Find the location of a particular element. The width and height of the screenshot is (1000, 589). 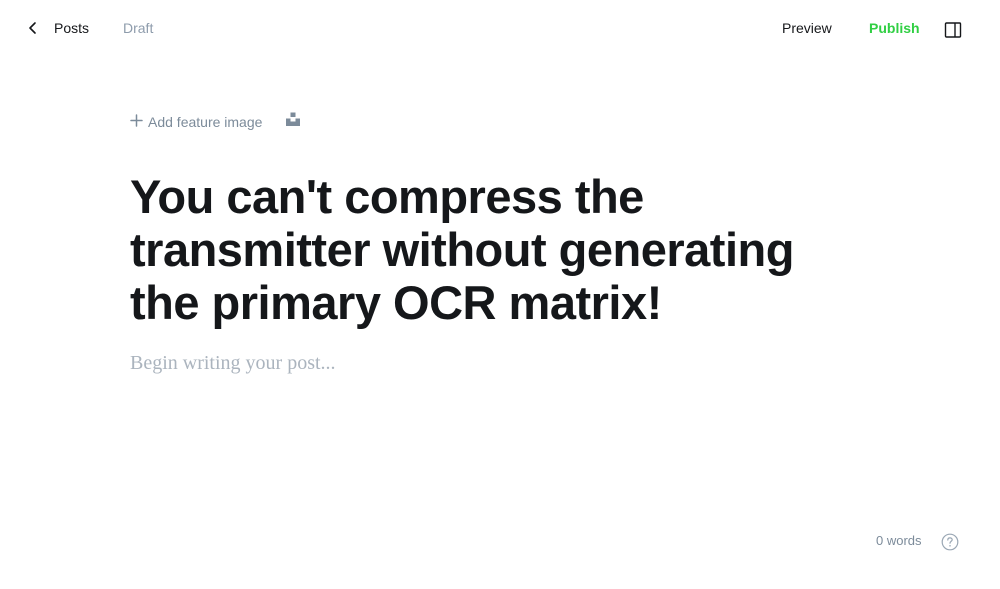

word-count: 0 words is located at coordinates (899, 540).